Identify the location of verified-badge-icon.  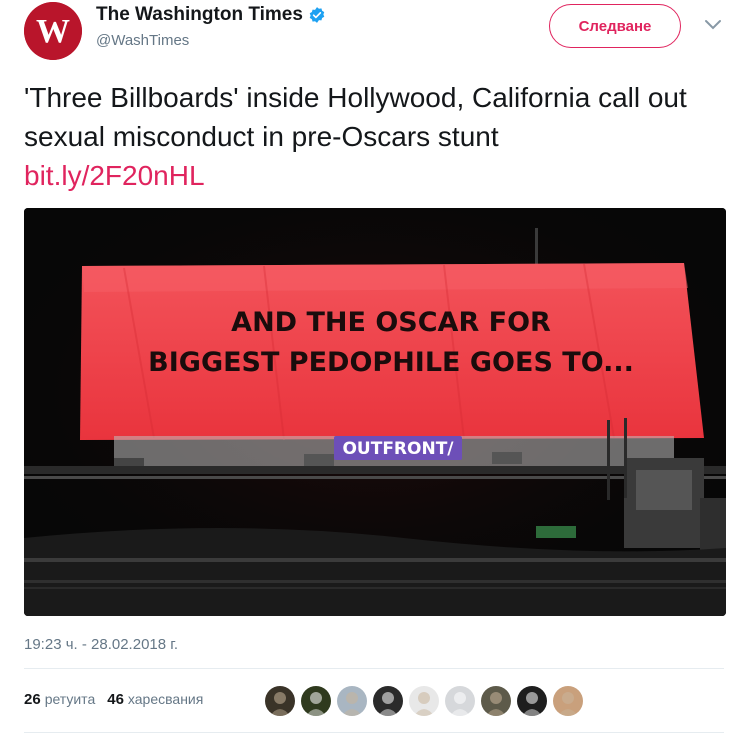
(317, 15).